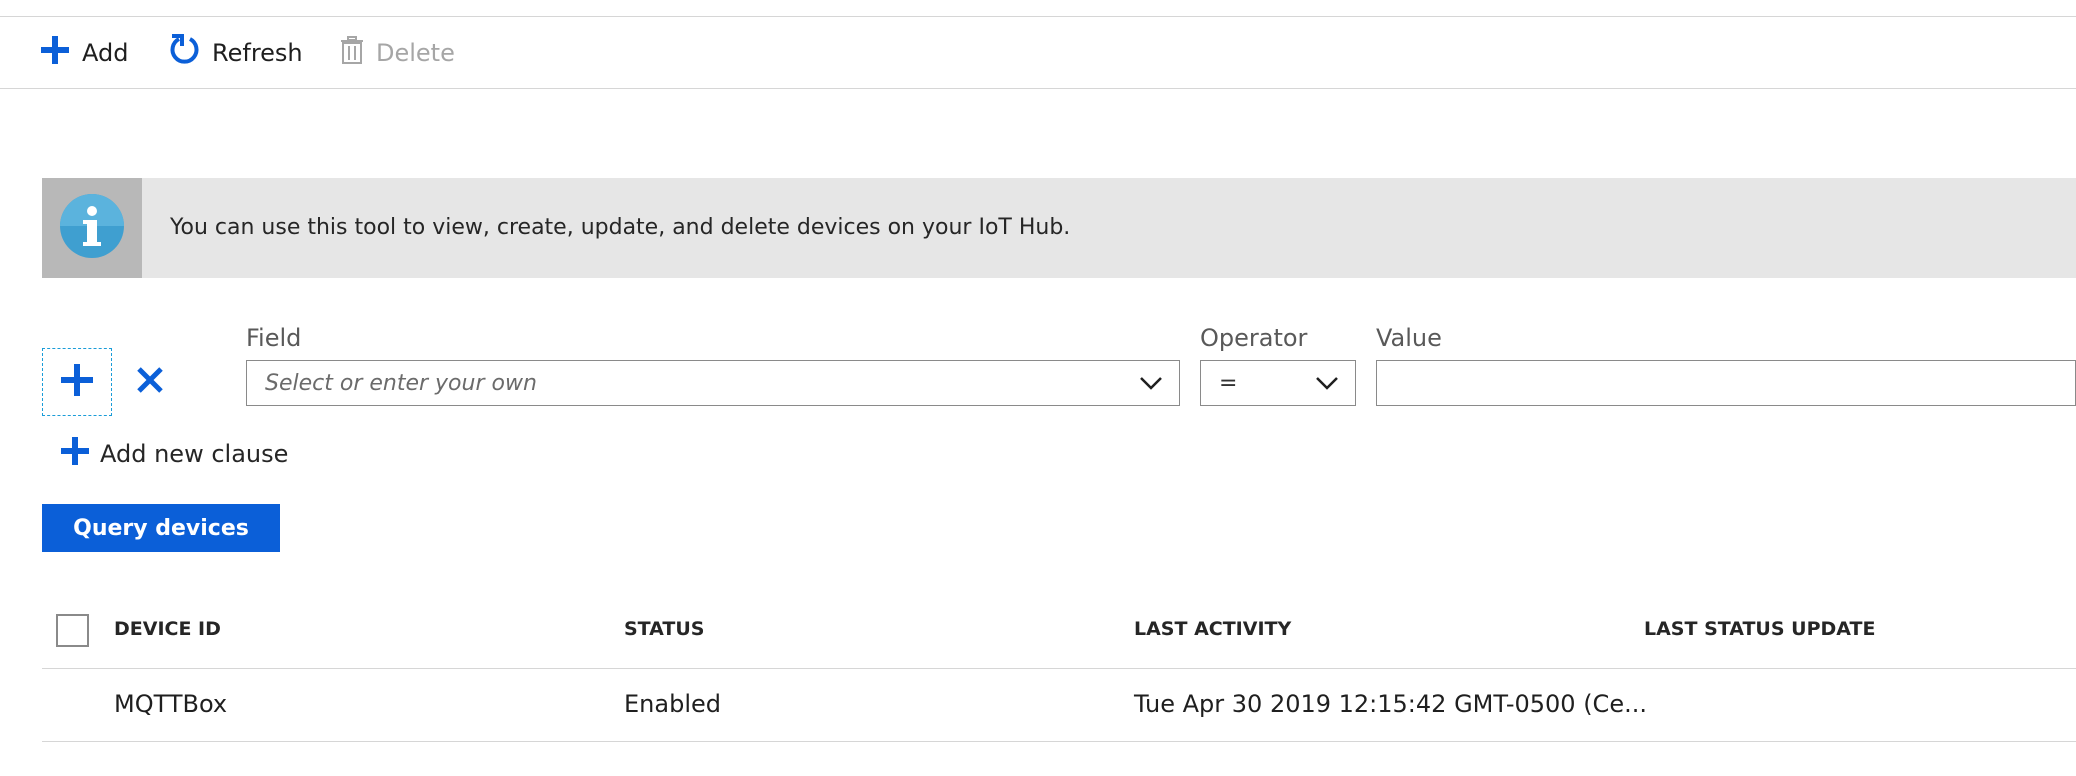 The image size is (2076, 776). What do you see at coordinates (1059, 741) in the screenshot?
I see `table-row-divider` at bounding box center [1059, 741].